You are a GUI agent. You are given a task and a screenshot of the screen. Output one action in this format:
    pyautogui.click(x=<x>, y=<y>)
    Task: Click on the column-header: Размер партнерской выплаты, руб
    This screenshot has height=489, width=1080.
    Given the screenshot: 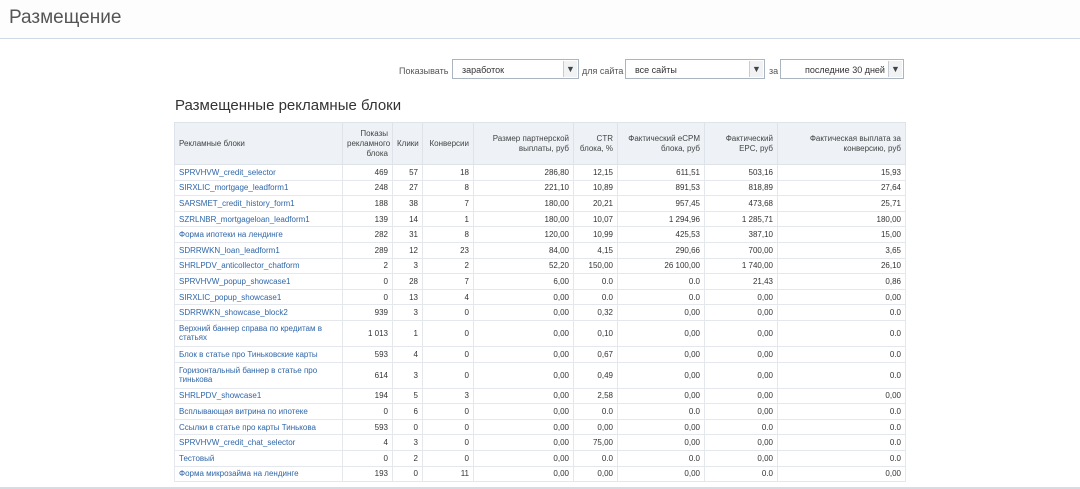 What is the action you would take?
    pyautogui.click(x=523, y=143)
    